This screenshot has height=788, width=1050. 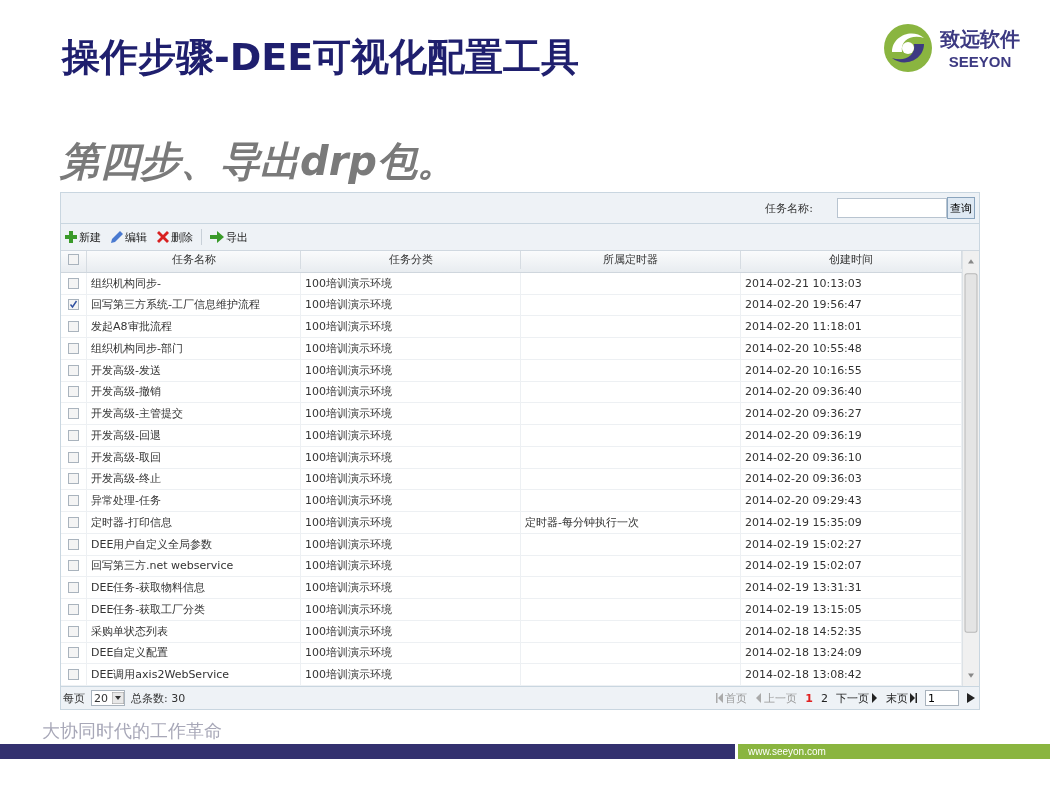 I want to click on table-cell: 开发高级-终止, so click(x=126, y=479).